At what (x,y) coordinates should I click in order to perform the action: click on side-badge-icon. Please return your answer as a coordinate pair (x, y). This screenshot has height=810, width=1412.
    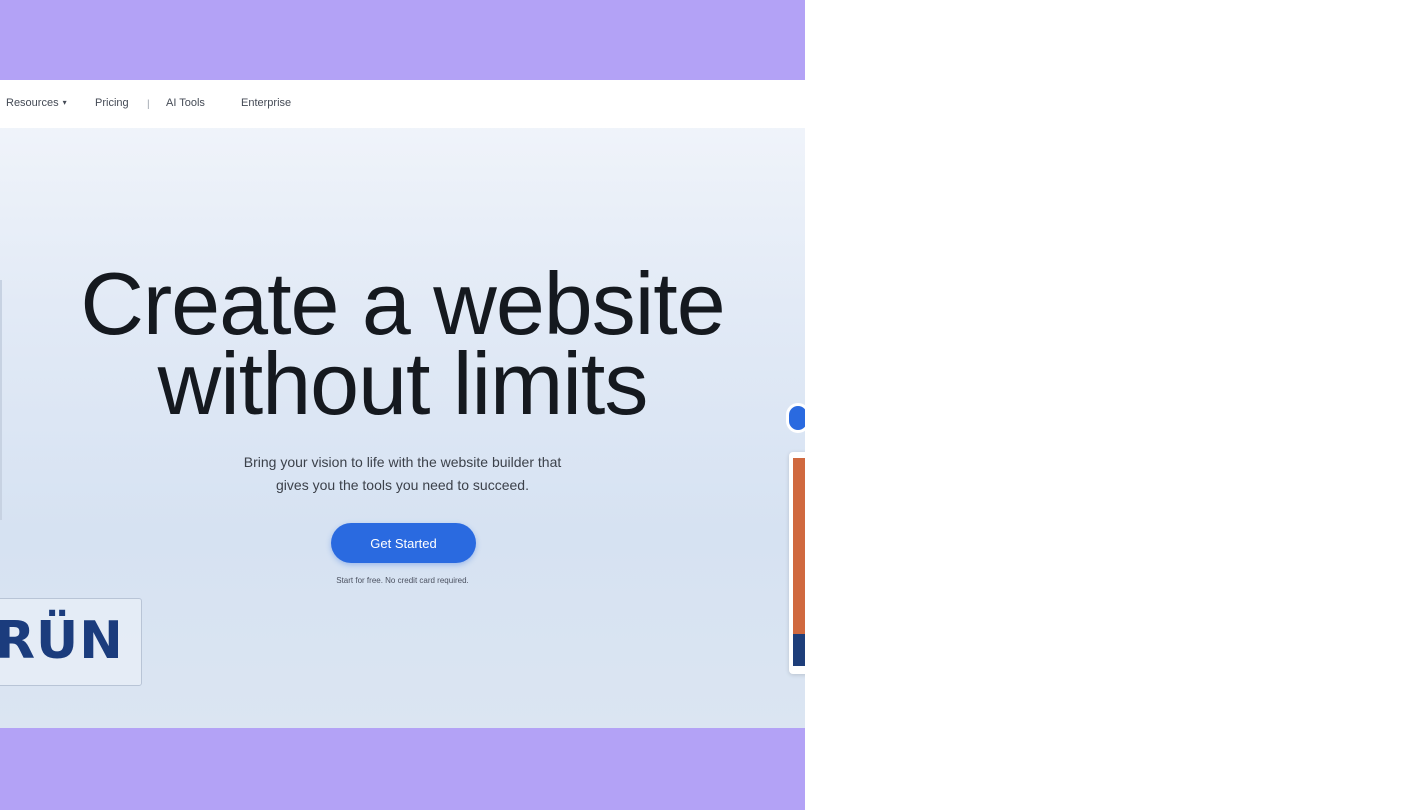
    Looking at the image, I should click on (797, 418).